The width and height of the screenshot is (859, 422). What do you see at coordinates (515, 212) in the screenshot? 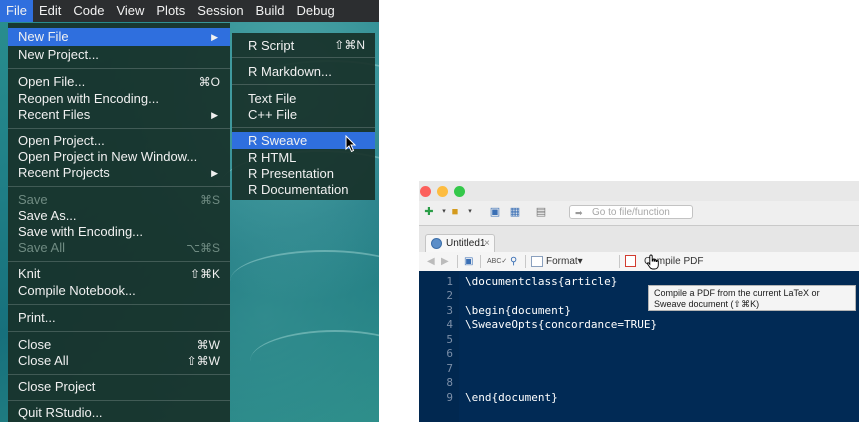
I see `save-all-icon: ▦` at bounding box center [515, 212].